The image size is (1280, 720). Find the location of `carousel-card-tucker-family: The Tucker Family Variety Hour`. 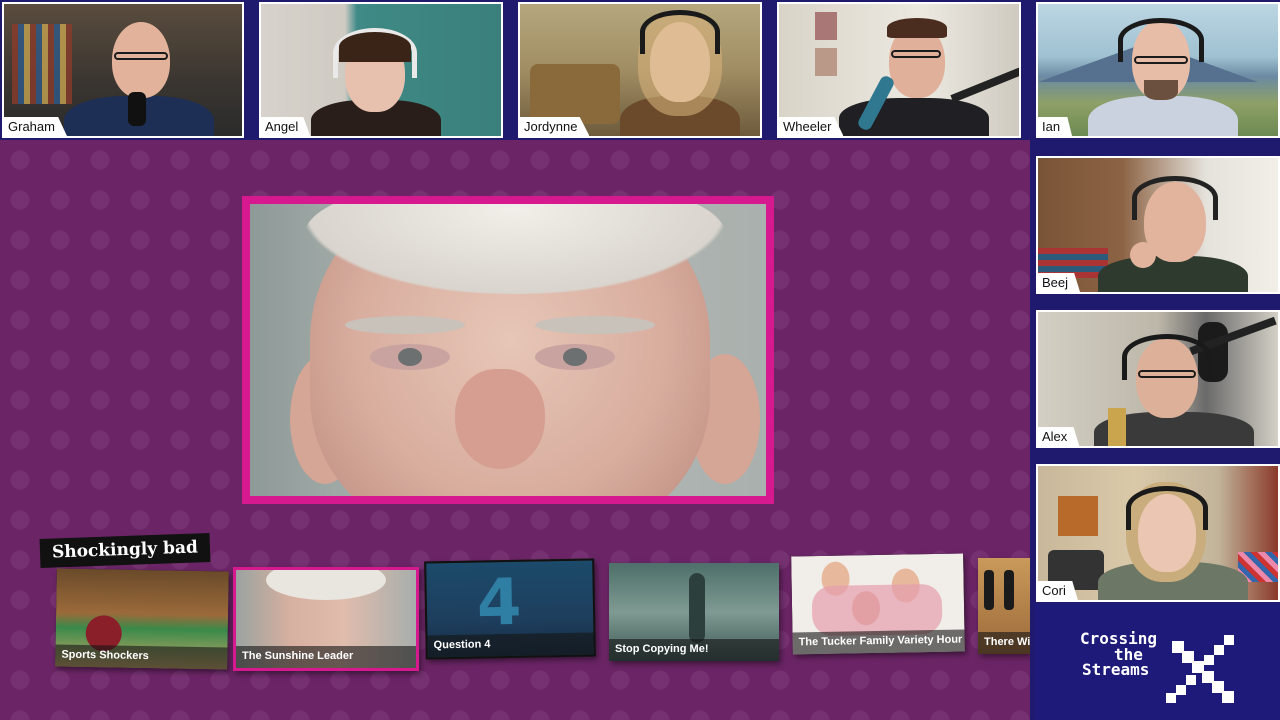

carousel-card-tucker-family: The Tucker Family Variety Hour is located at coordinates (878, 604).